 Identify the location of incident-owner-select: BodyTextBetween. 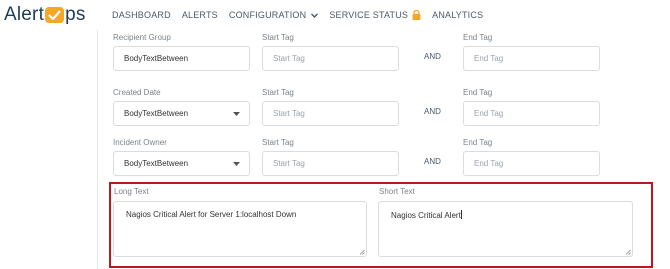
(181, 163).